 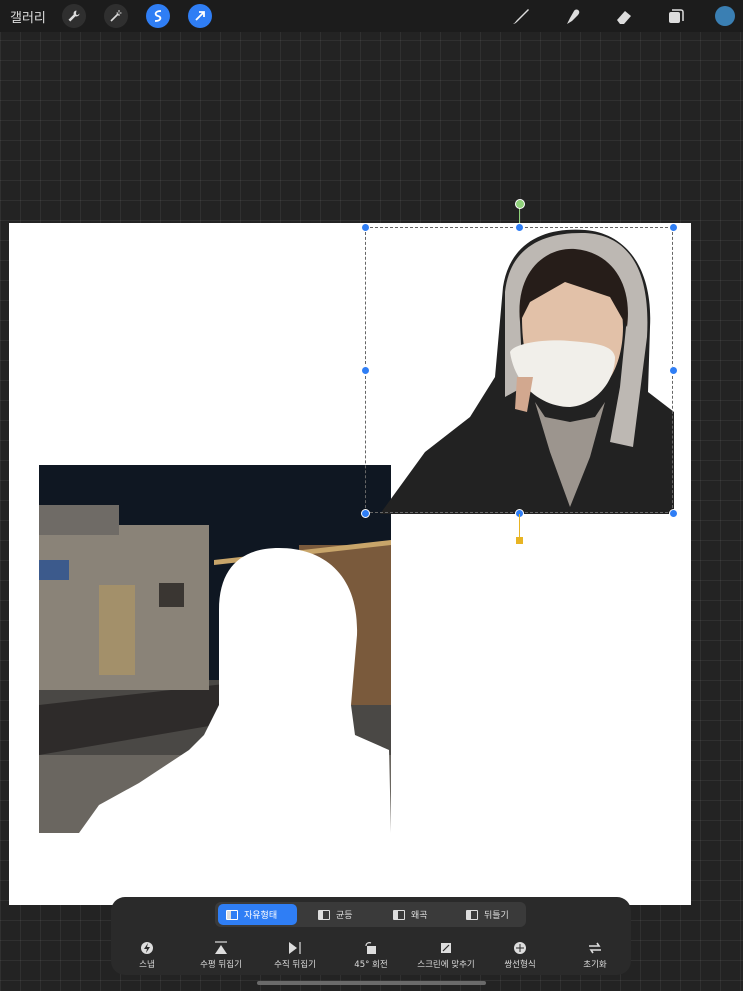 What do you see at coordinates (520, 948) in the screenshot?
I see `interpolation-icon` at bounding box center [520, 948].